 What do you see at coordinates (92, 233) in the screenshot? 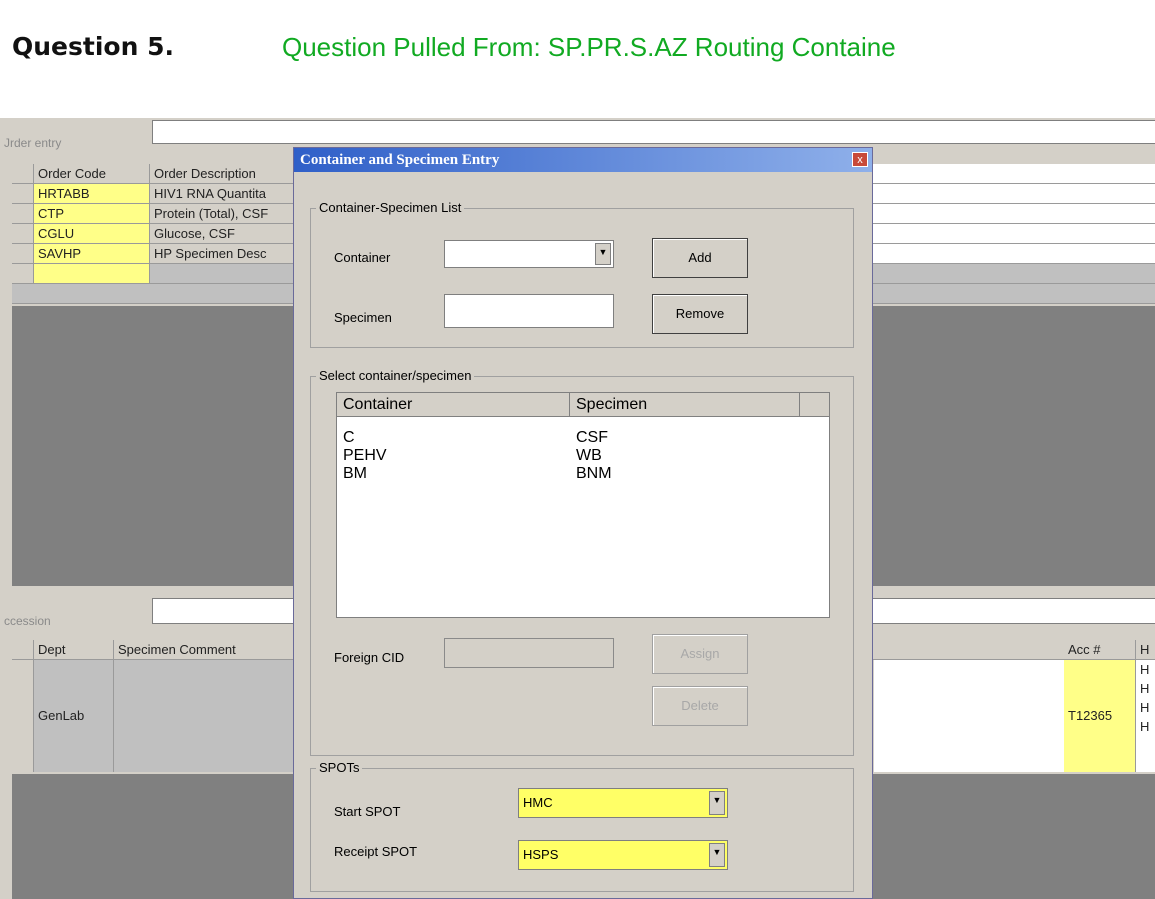
I see `order-code: CGLU` at bounding box center [92, 233].